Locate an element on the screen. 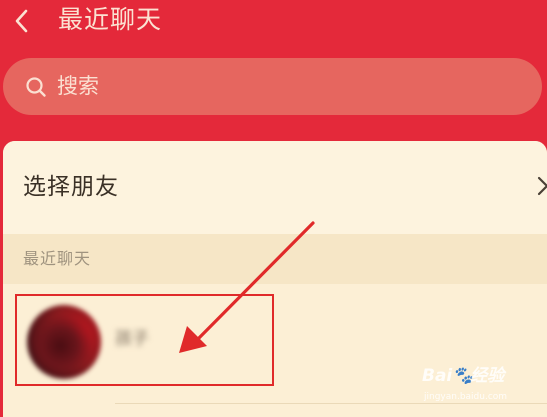 The height and width of the screenshot is (417, 547). section-label: 最近聊天 is located at coordinates (57, 258).